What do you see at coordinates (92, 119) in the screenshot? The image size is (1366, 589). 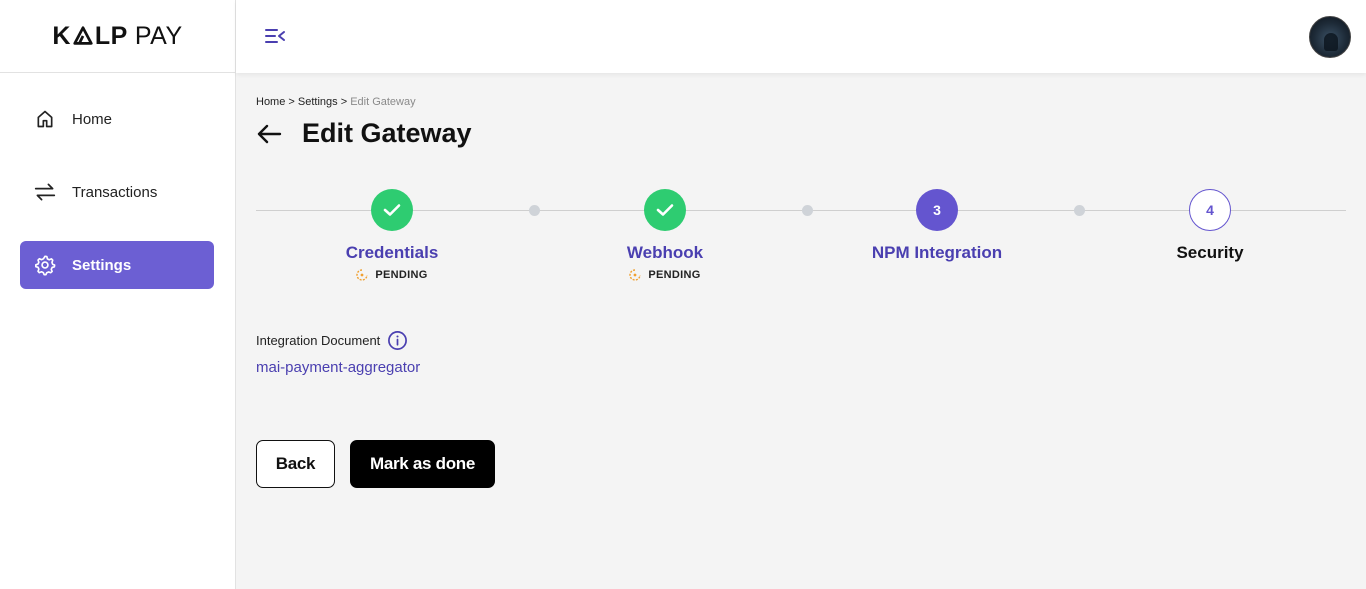 I see `sidebar-item-label: Home` at bounding box center [92, 119].